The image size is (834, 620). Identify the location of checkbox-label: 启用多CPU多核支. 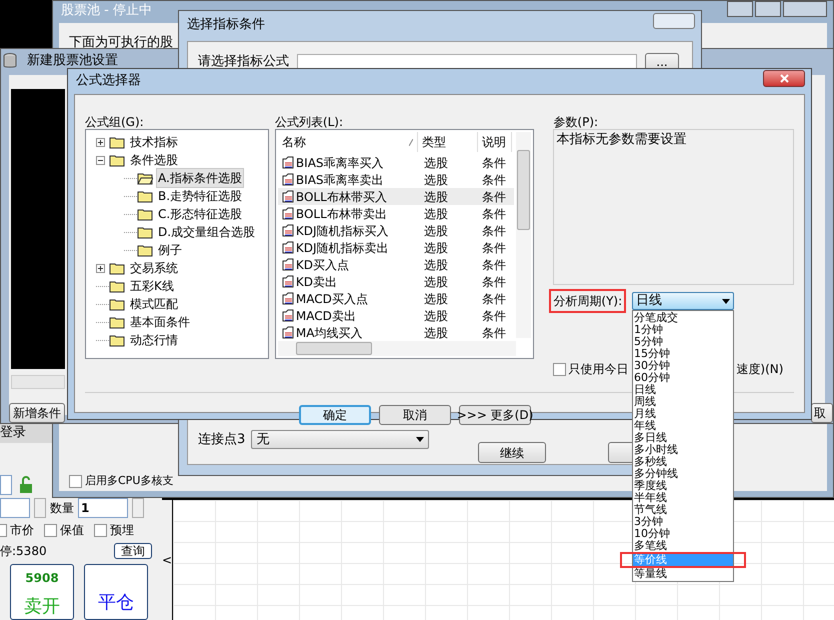
(129, 481).